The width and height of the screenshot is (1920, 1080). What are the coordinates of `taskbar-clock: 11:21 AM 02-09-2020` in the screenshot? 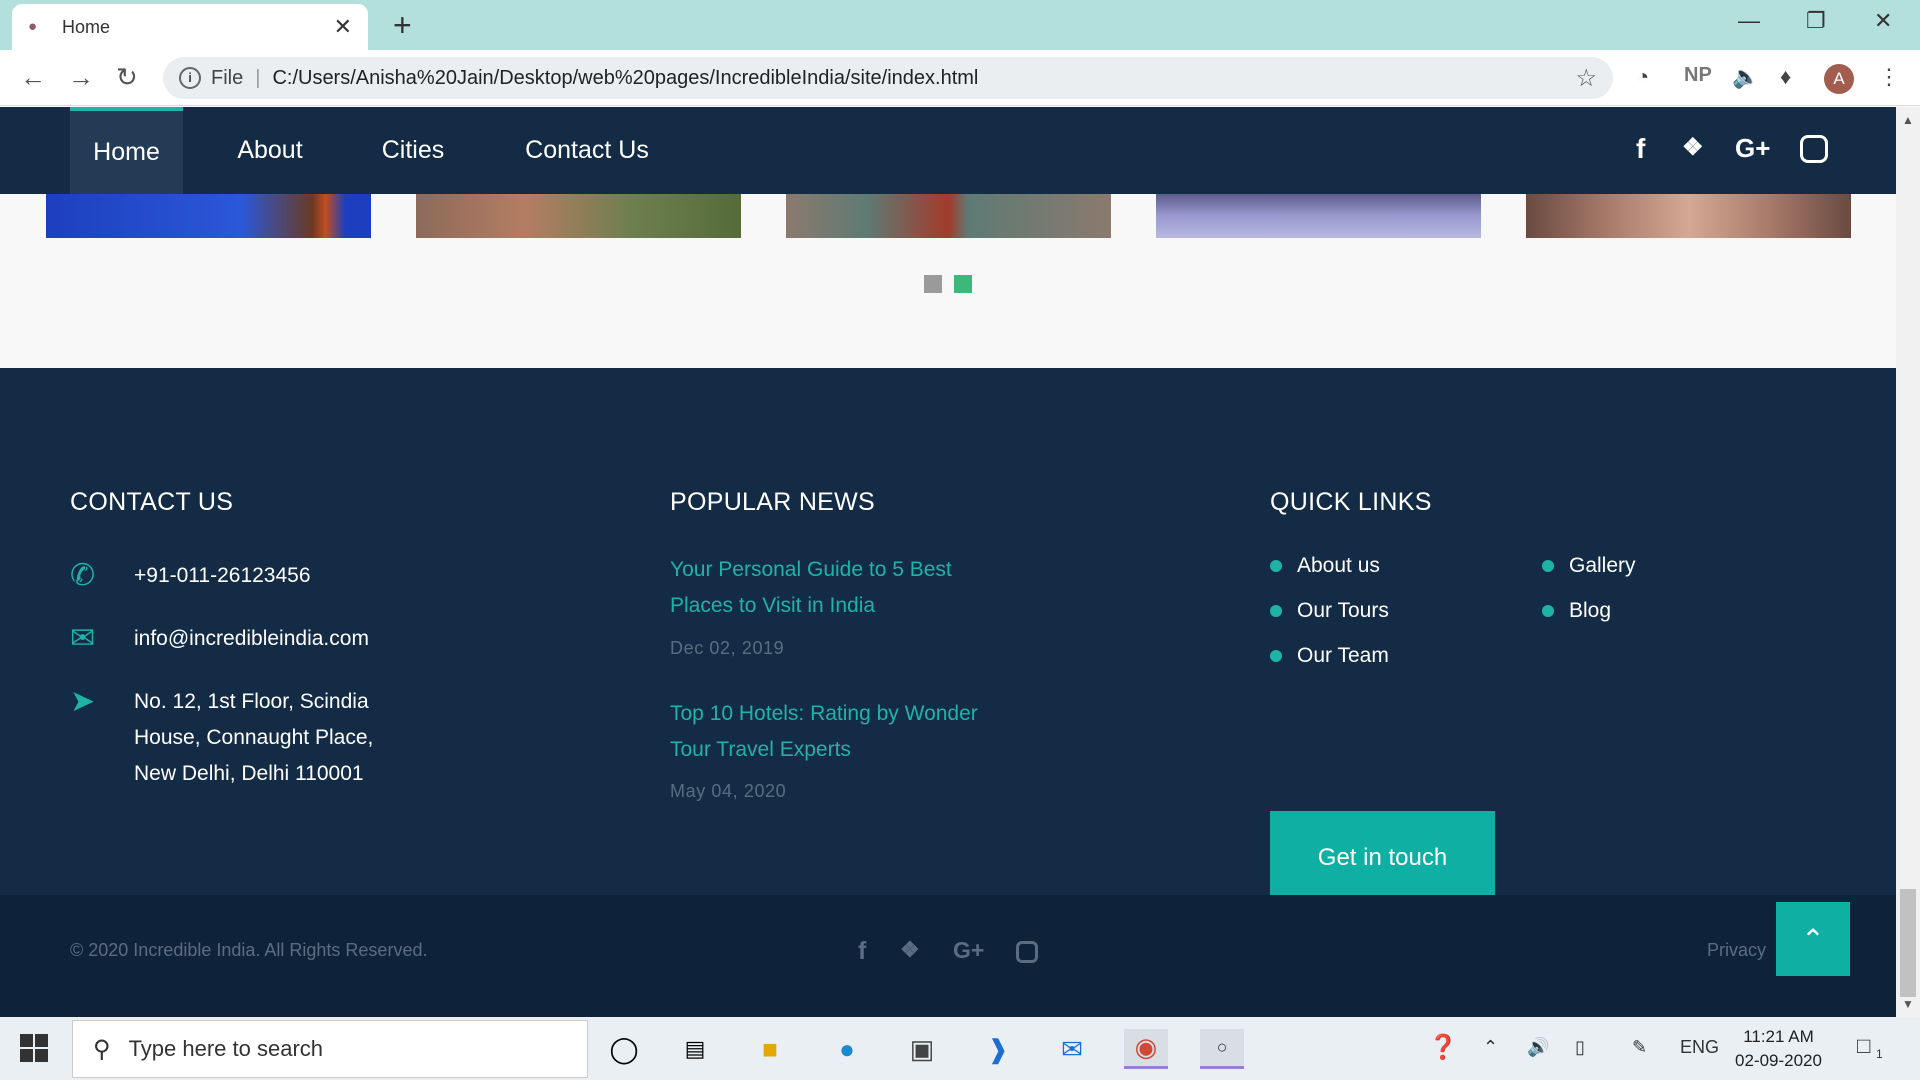 It's located at (1778, 1049).